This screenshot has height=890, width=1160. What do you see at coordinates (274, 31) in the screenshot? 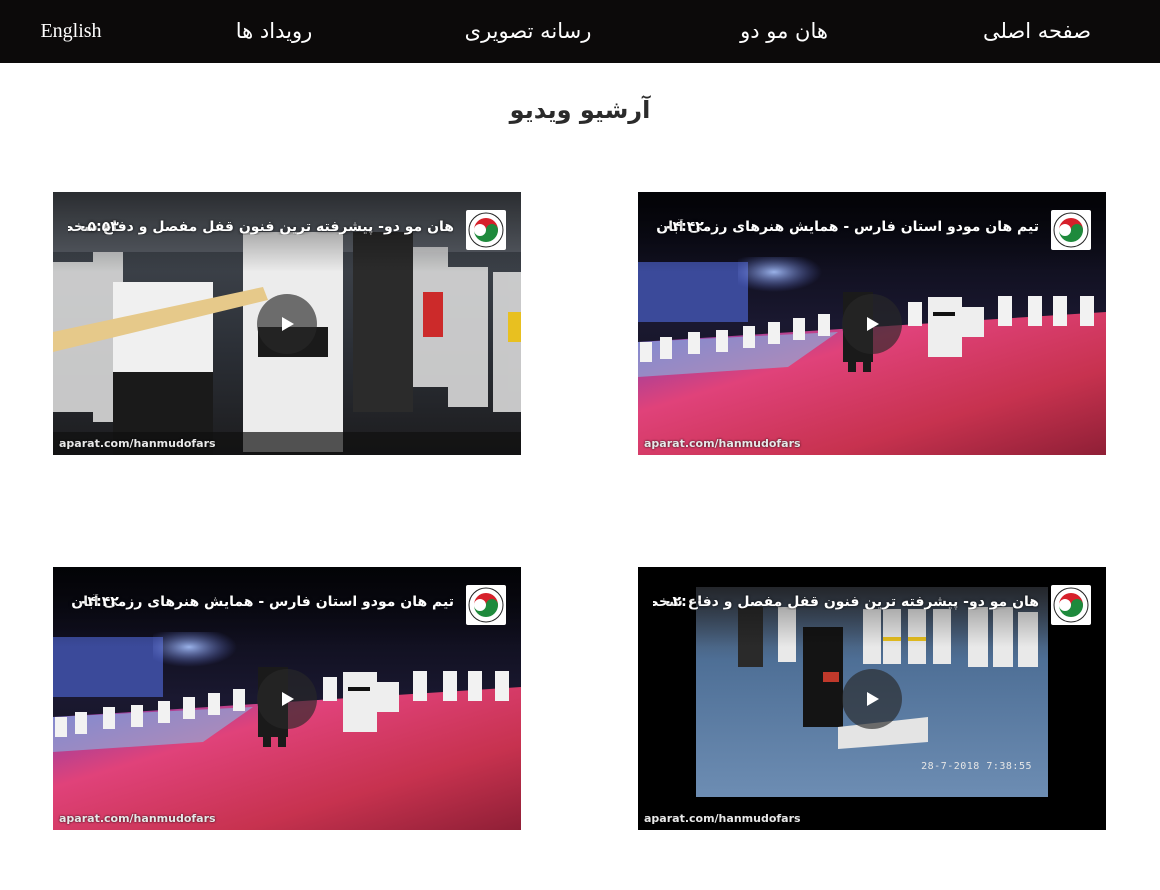
I see `nav-item-events: رویداد ها` at bounding box center [274, 31].